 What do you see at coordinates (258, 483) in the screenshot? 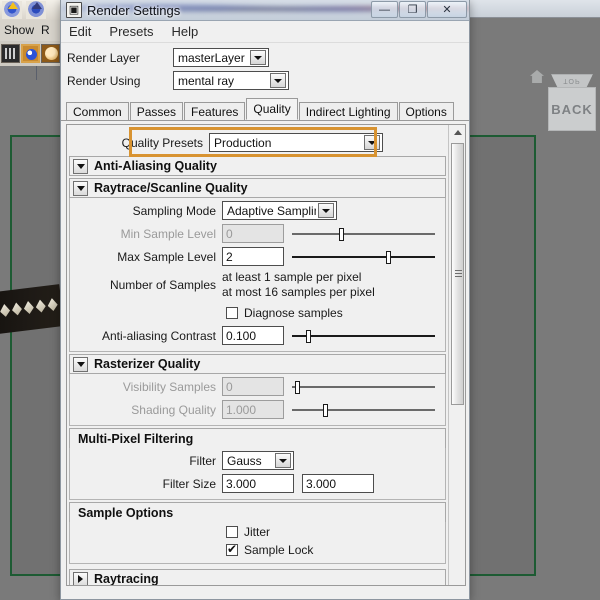
I see `filter-size-x-input: 3.000` at bounding box center [258, 483].